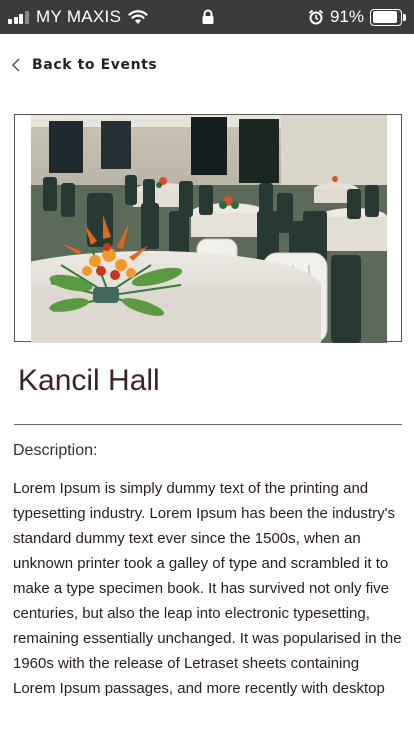 The image size is (414, 736). I want to click on battery-percent: 91%, so click(346, 16).